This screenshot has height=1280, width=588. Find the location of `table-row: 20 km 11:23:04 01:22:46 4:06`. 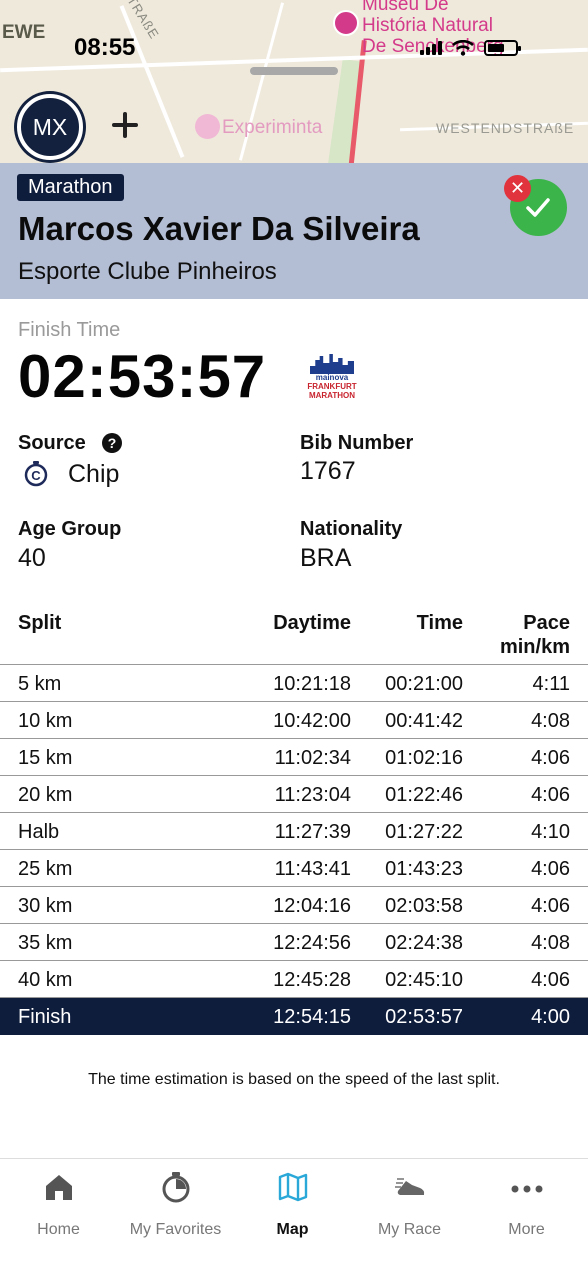

table-row: 20 km 11:23:04 01:22:46 4:06 is located at coordinates (294, 794).